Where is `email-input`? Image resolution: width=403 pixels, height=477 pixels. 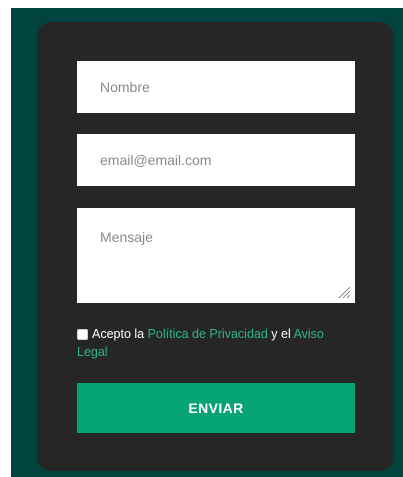
email-input is located at coordinates (216, 160).